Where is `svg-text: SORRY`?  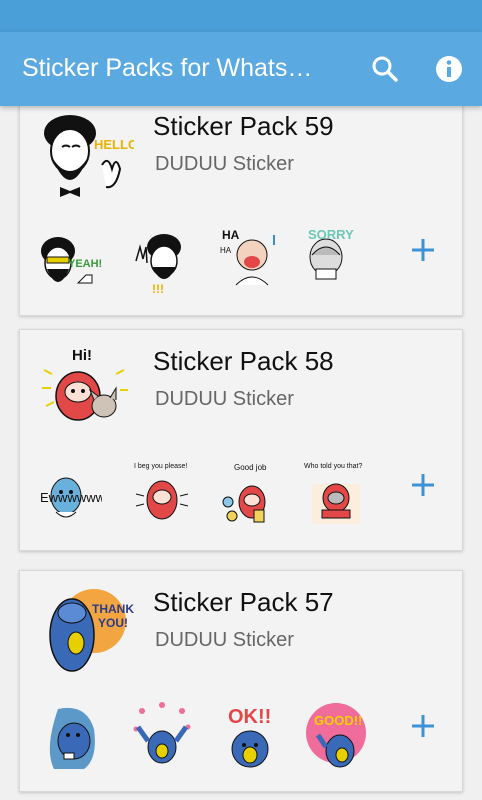
svg-text: SORRY is located at coordinates (331, 234).